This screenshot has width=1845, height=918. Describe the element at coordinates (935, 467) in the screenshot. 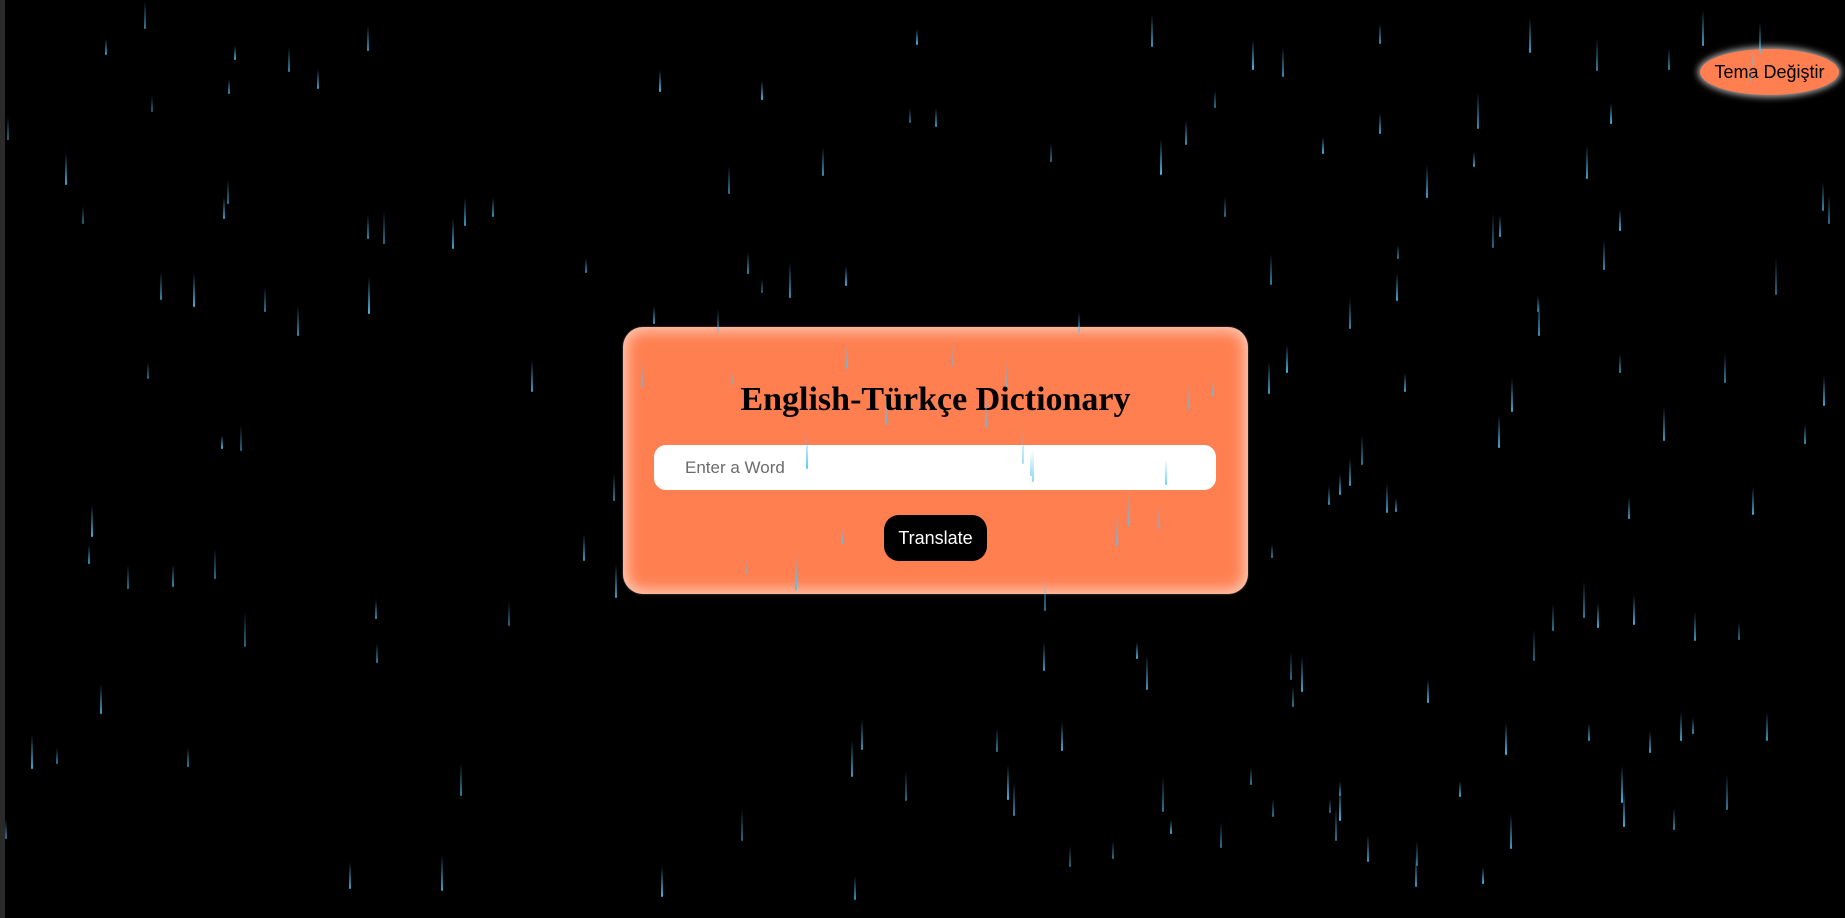

I see `word-input` at that location.